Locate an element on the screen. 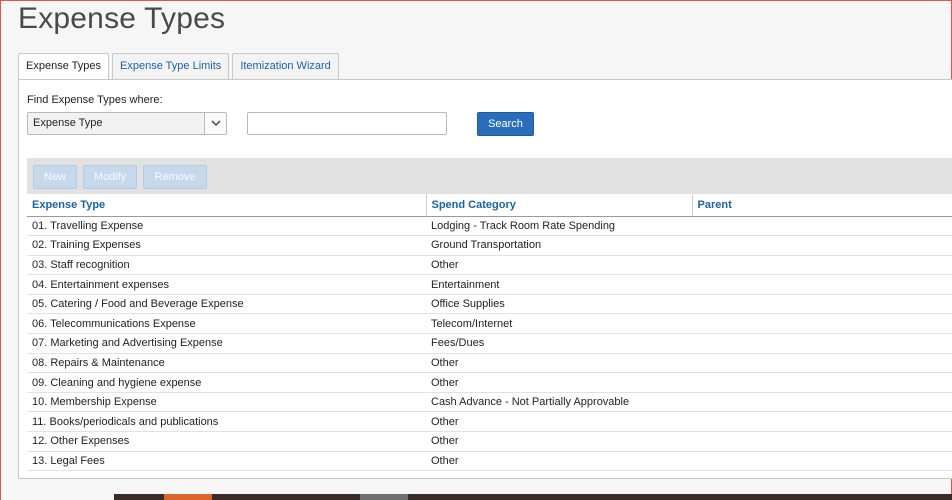  search-field-value: Expense Type is located at coordinates (68, 123).